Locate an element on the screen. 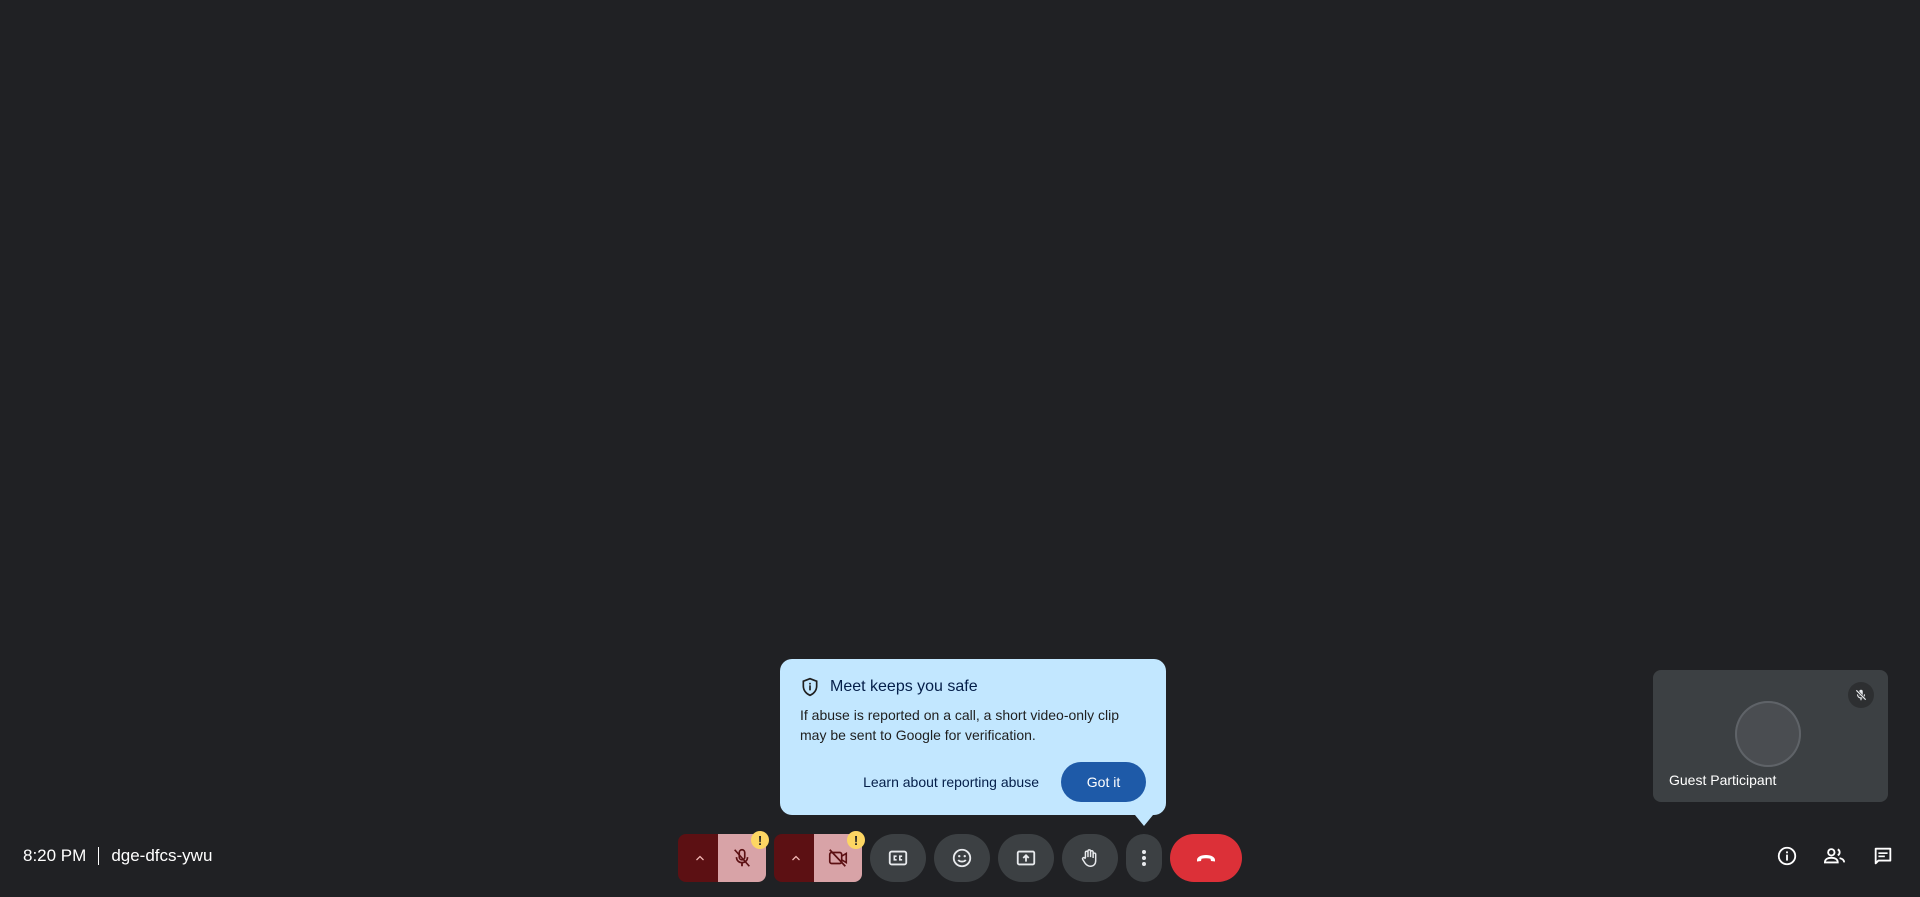 Image resolution: width=1920 pixels, height=897 pixels. hand-icon is located at coordinates (1090, 858).